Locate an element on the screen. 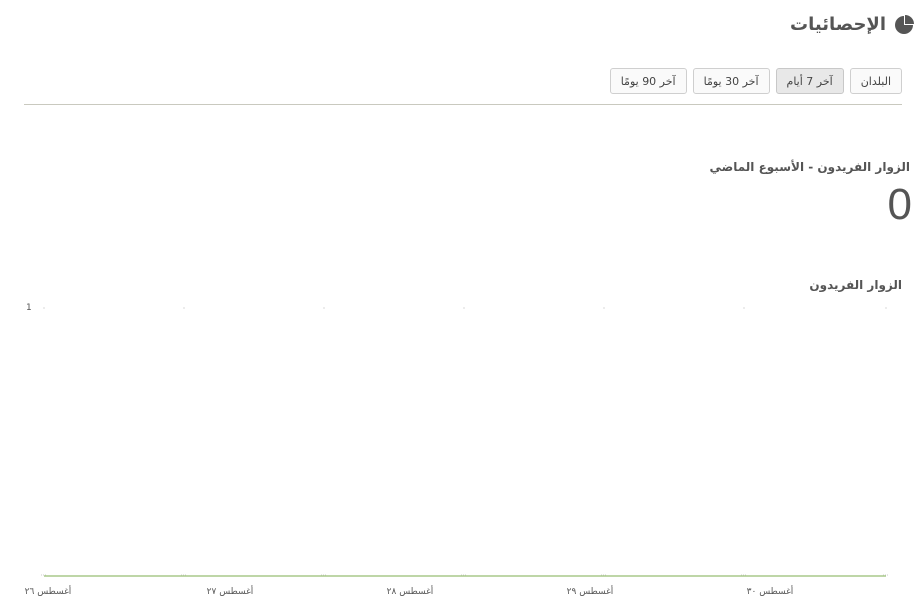 This screenshot has width=922, height=610. tabs-divider is located at coordinates (463, 104).